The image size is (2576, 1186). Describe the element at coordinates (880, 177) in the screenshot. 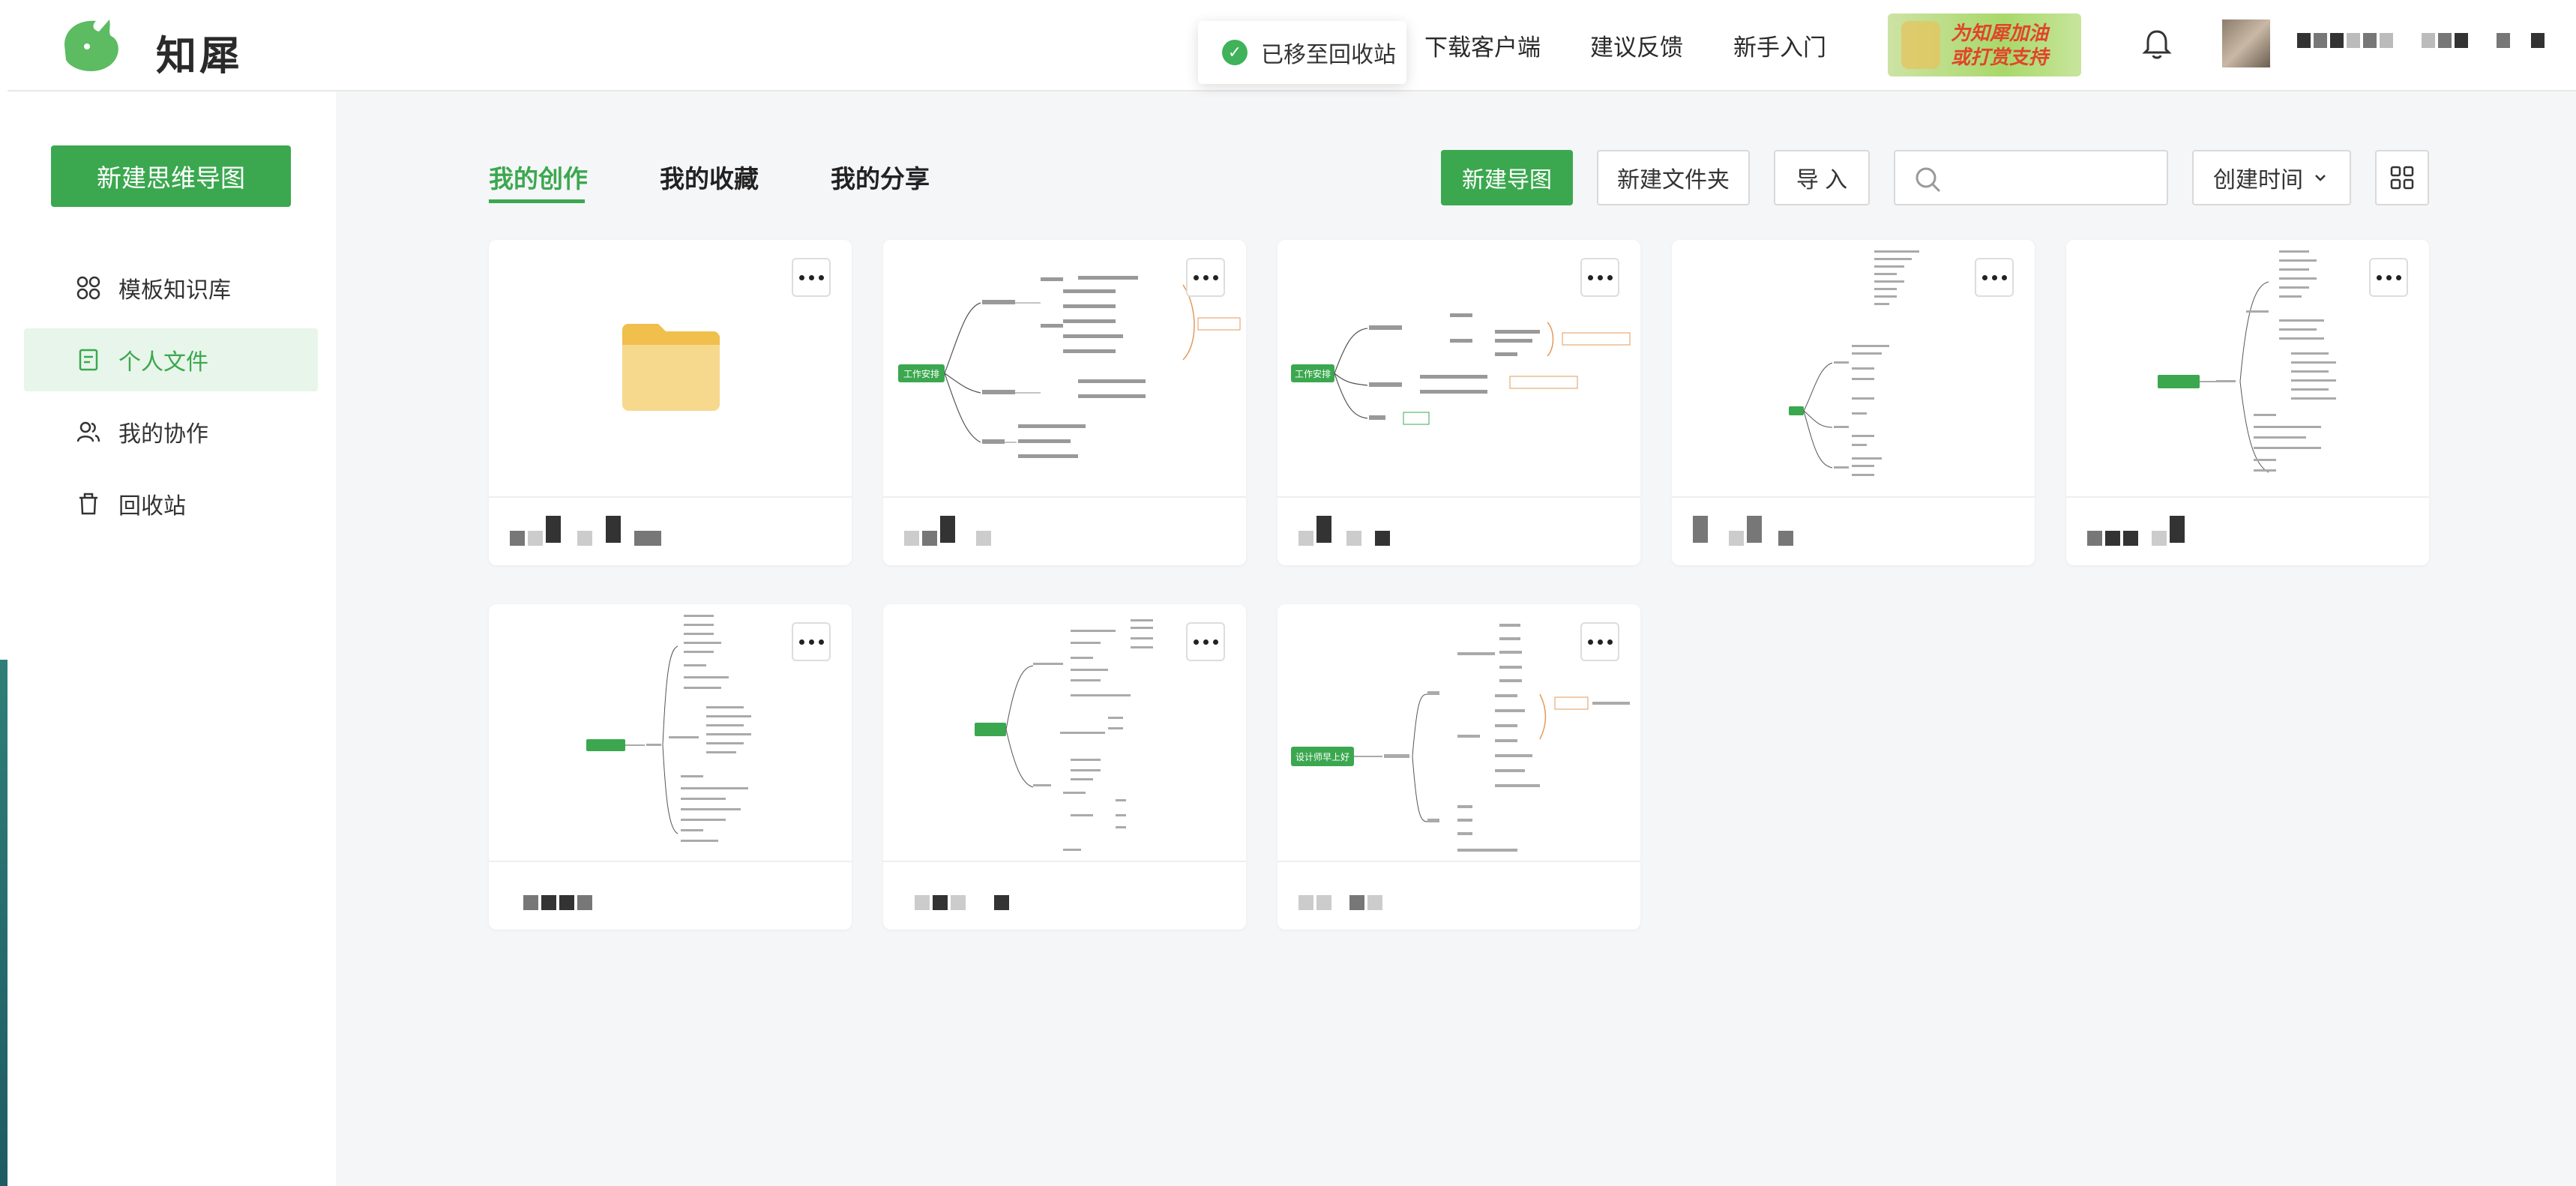

I see `tab-my-shares: 我的分享` at that location.